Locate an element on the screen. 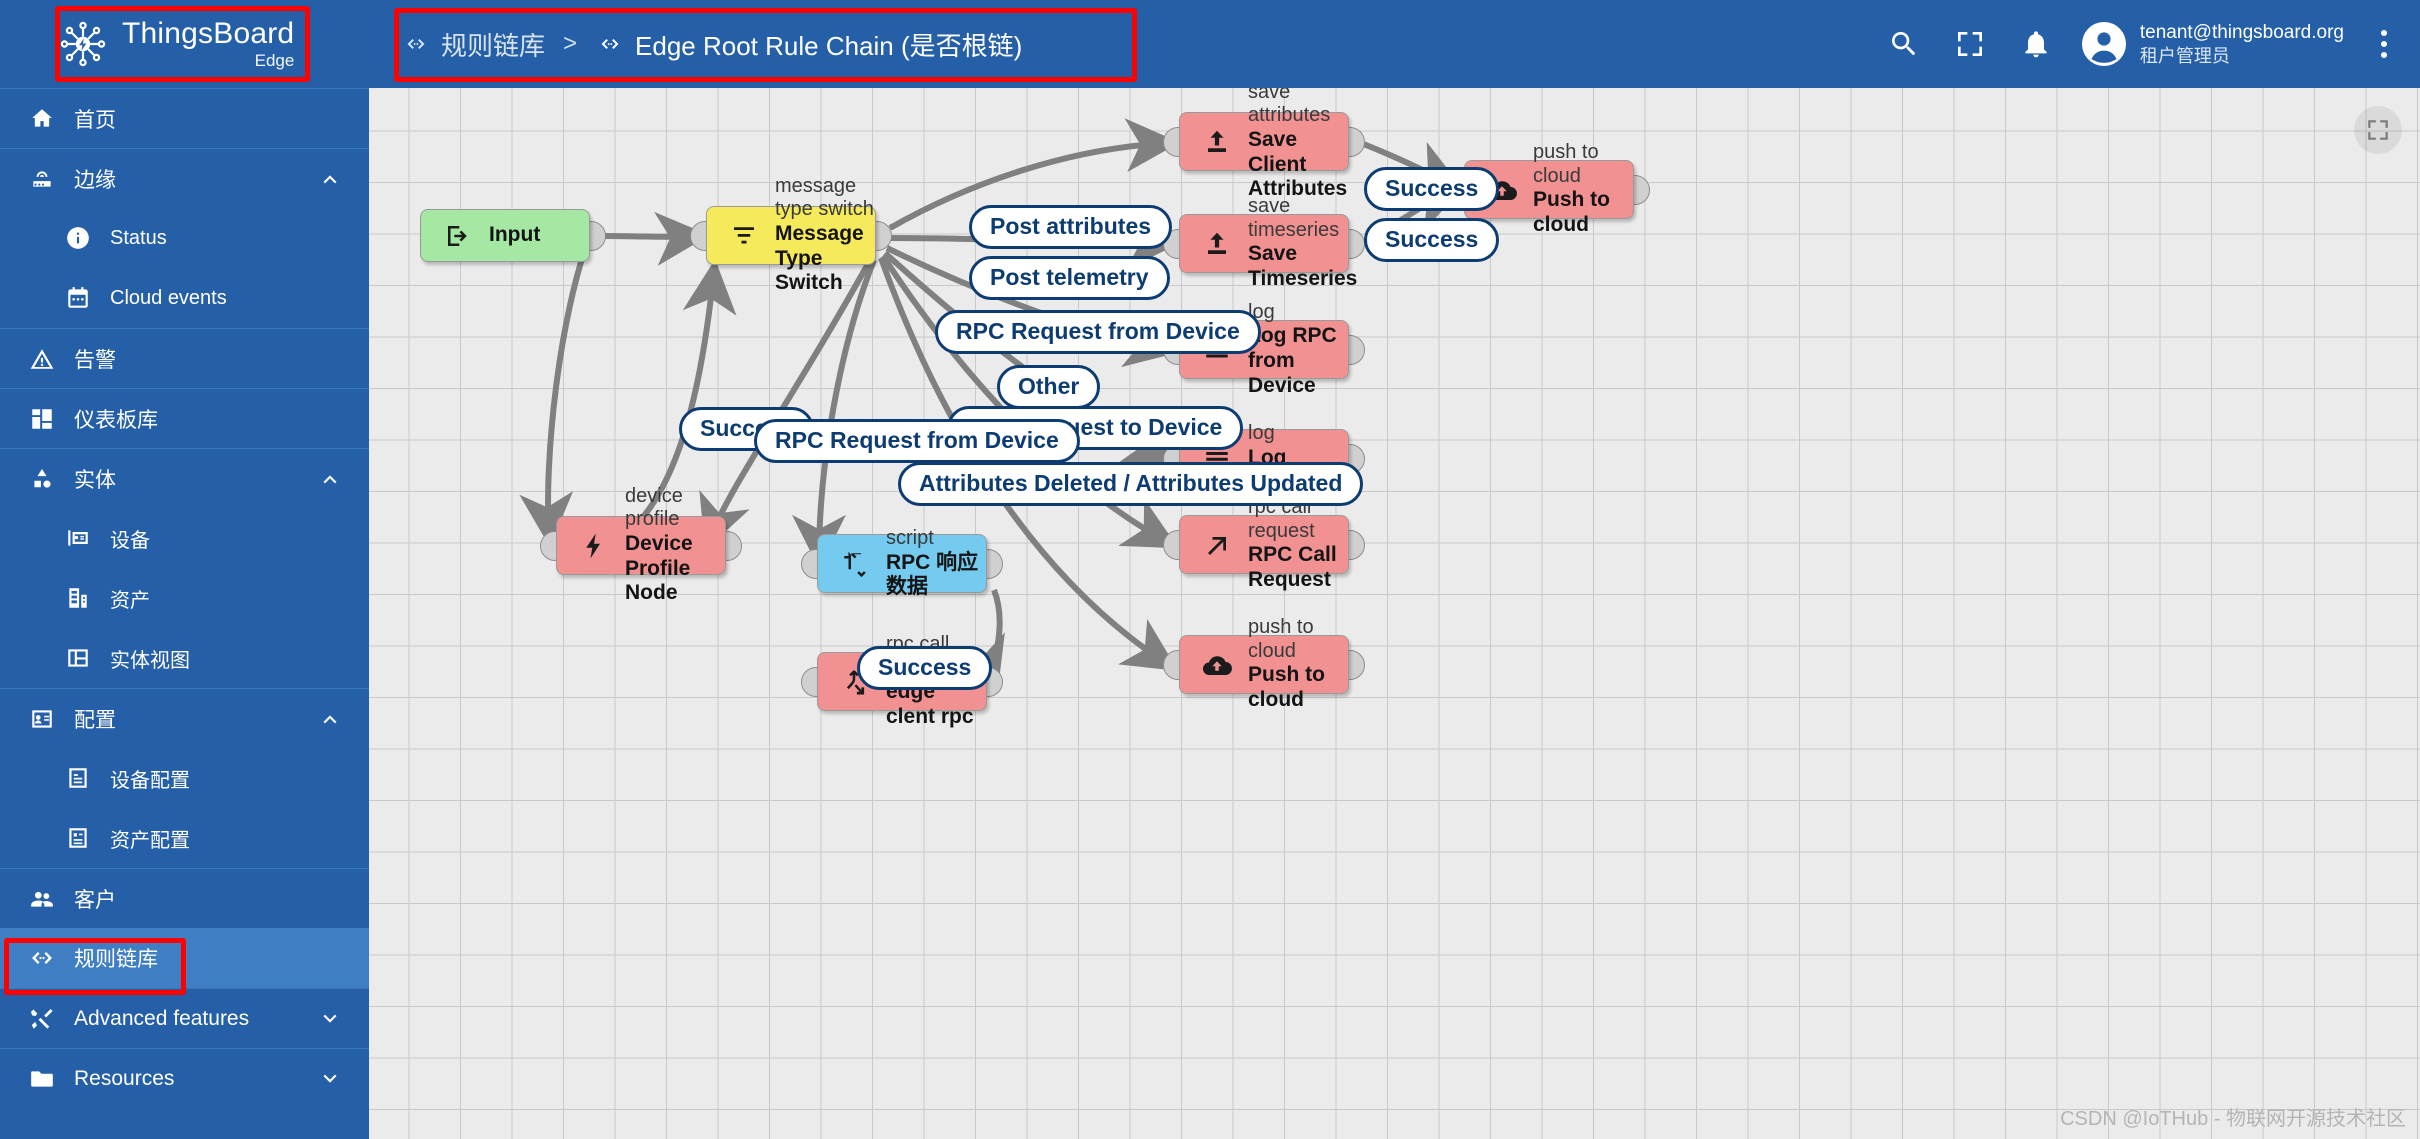 The image size is (2420, 1139). sidebar-item-12: 资产配置 is located at coordinates (184, 838).